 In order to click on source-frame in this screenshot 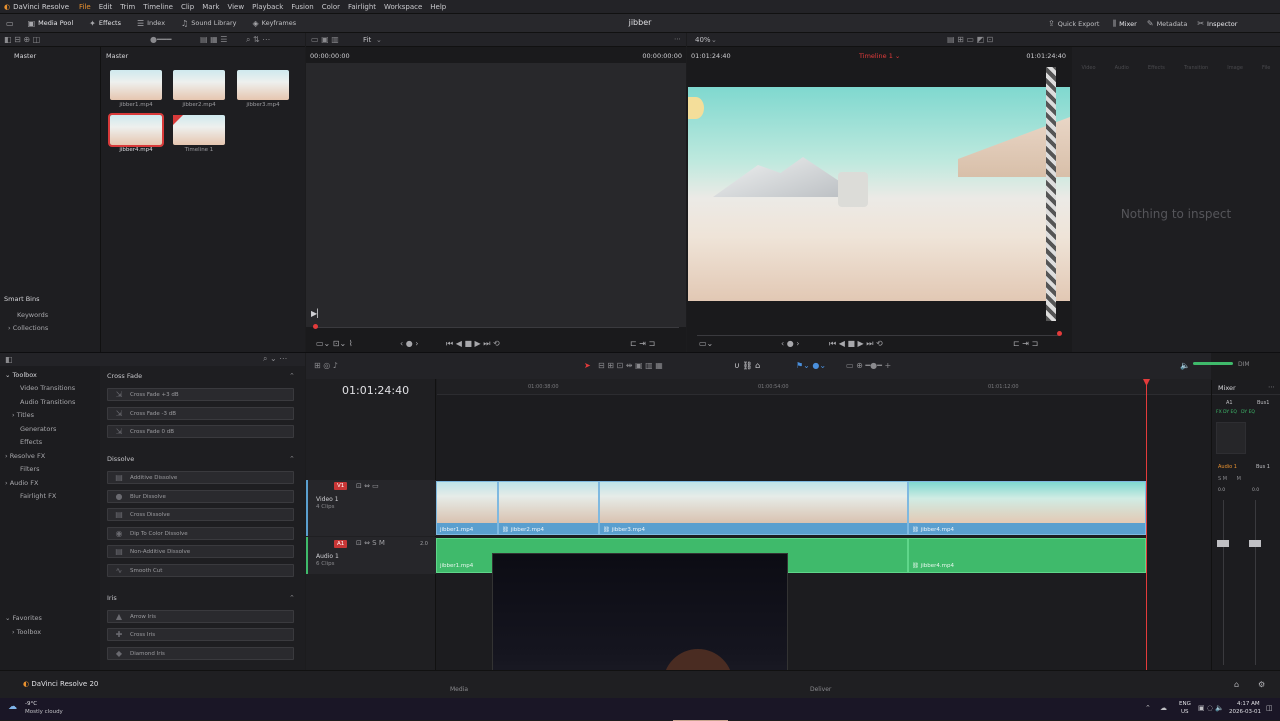, I will do `click(496, 195)`.